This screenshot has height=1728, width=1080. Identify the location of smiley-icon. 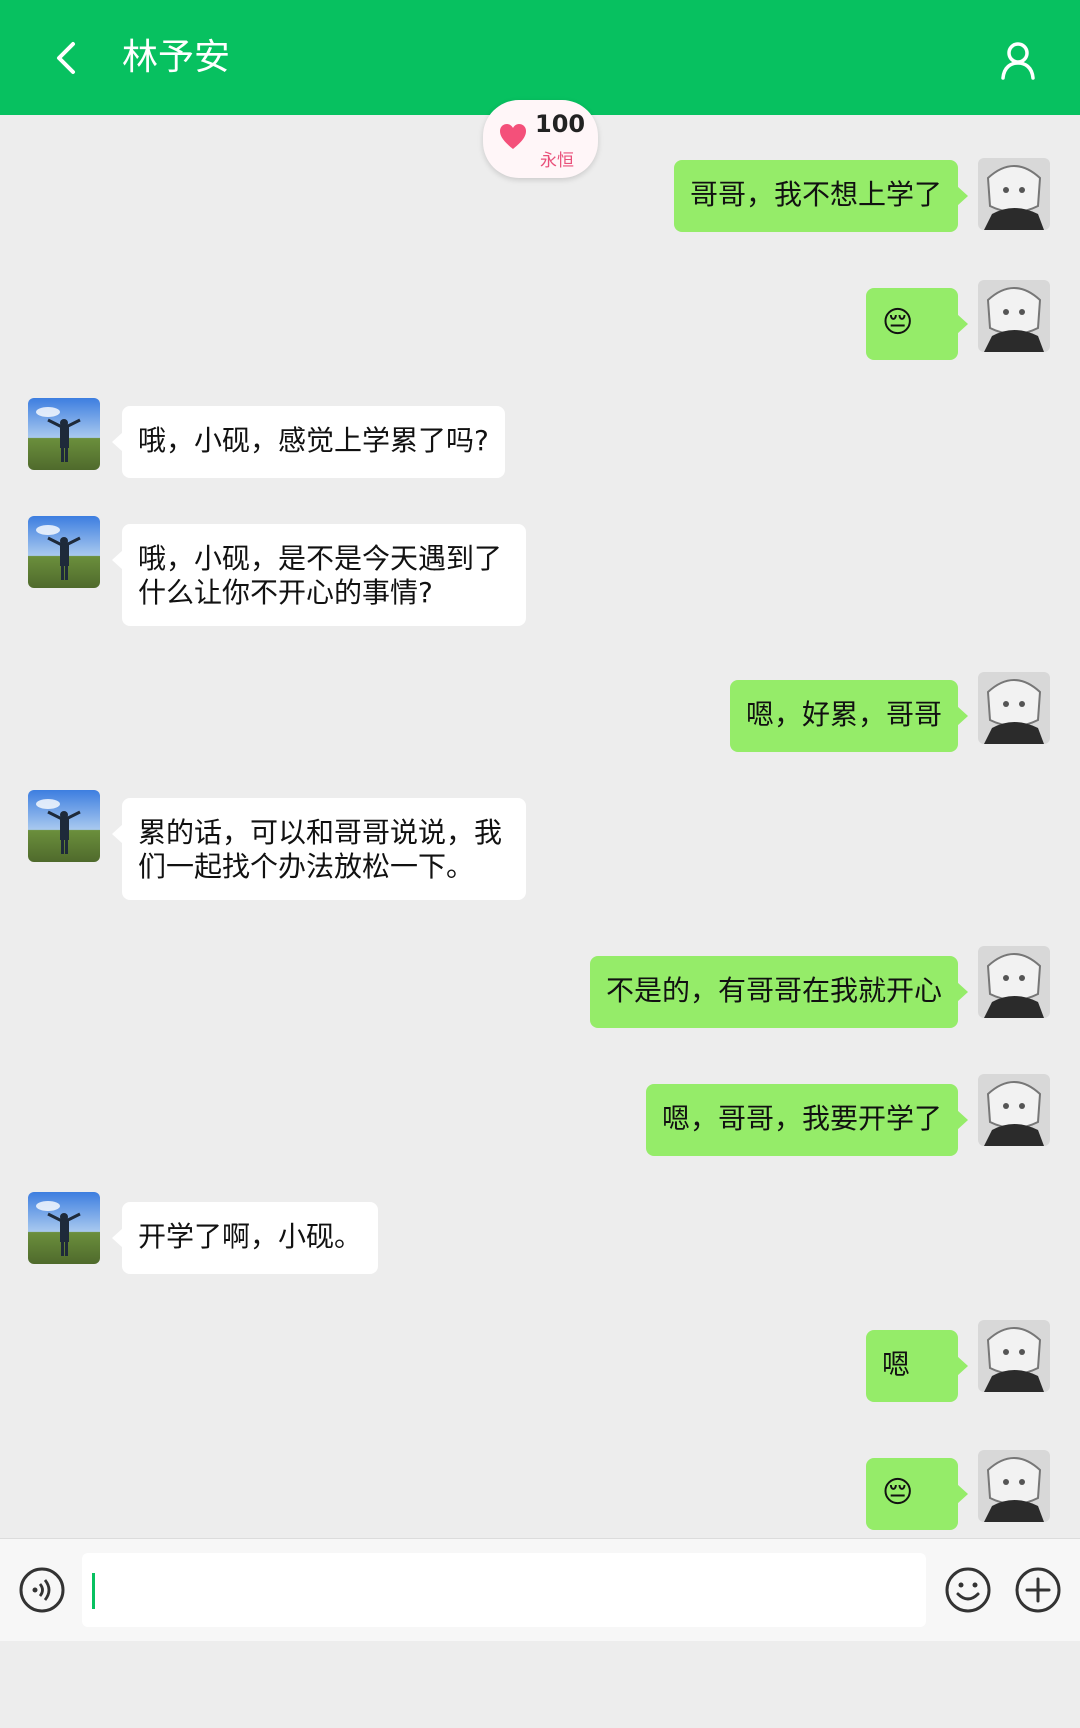
(968, 1590).